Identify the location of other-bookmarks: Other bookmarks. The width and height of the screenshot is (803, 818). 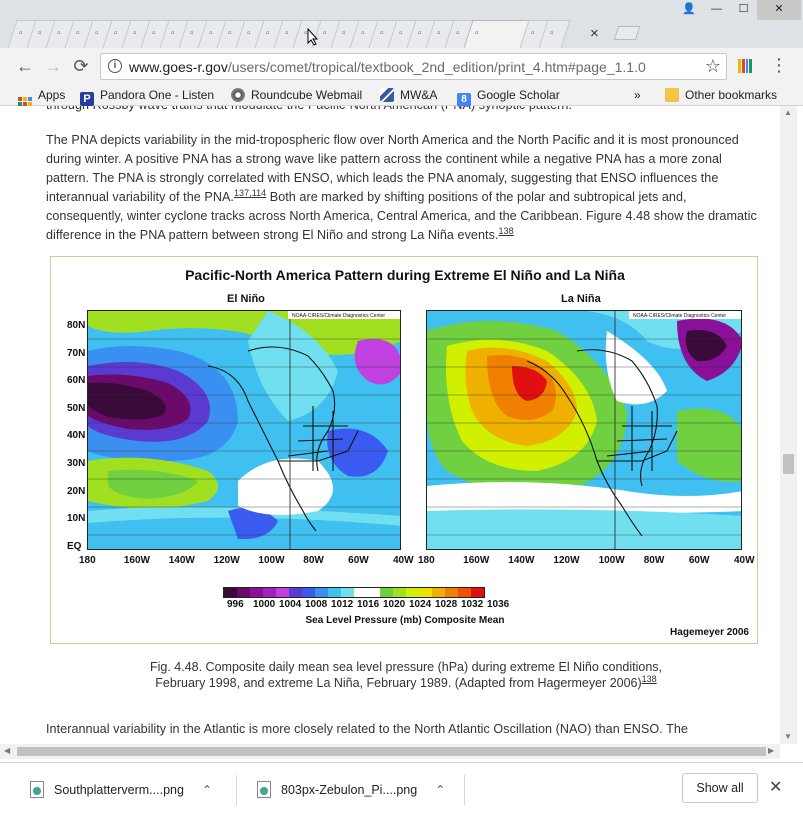
(721, 95).